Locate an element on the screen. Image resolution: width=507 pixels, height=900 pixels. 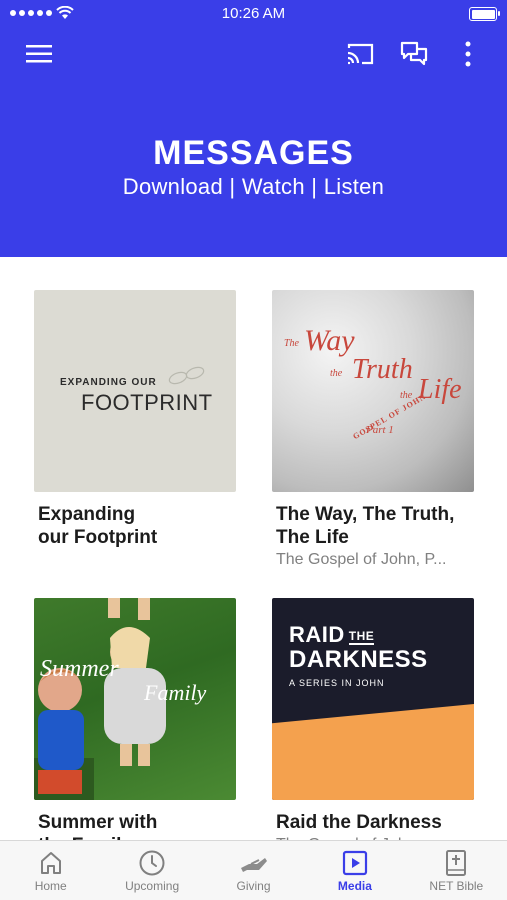
art-text: The is located at coordinates (291, 343).